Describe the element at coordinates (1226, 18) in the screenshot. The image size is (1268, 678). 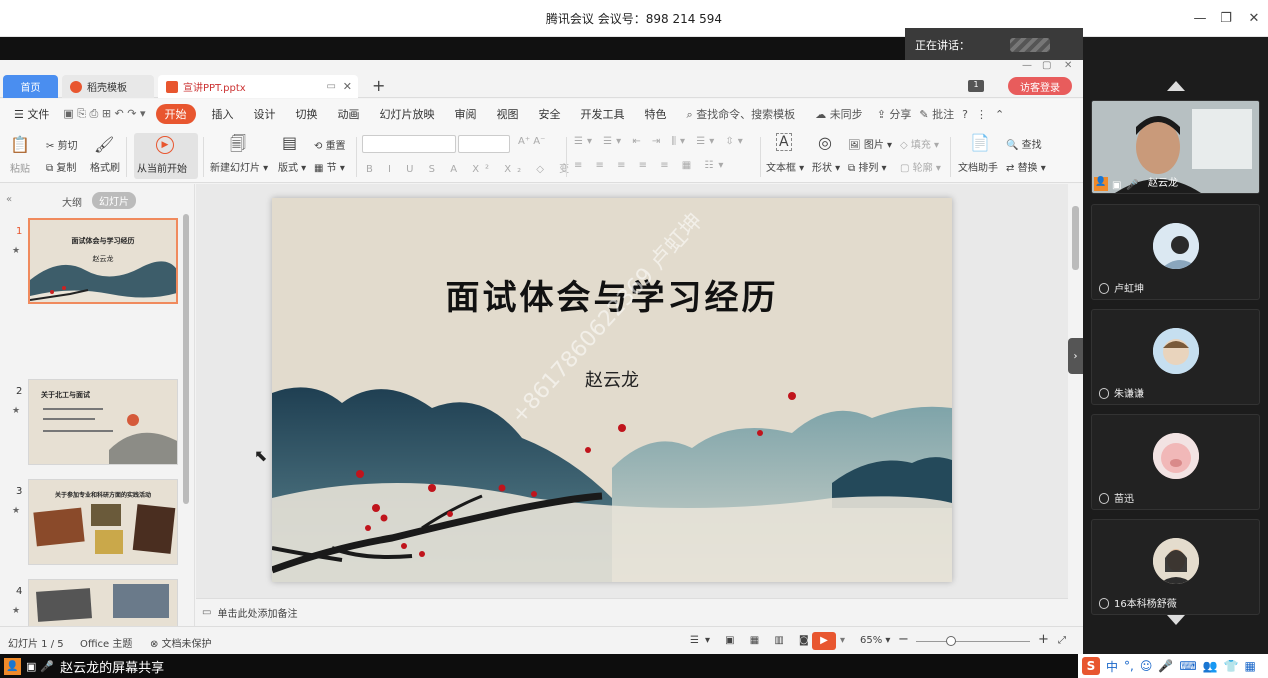
I see `restore-icon: ❐` at that location.